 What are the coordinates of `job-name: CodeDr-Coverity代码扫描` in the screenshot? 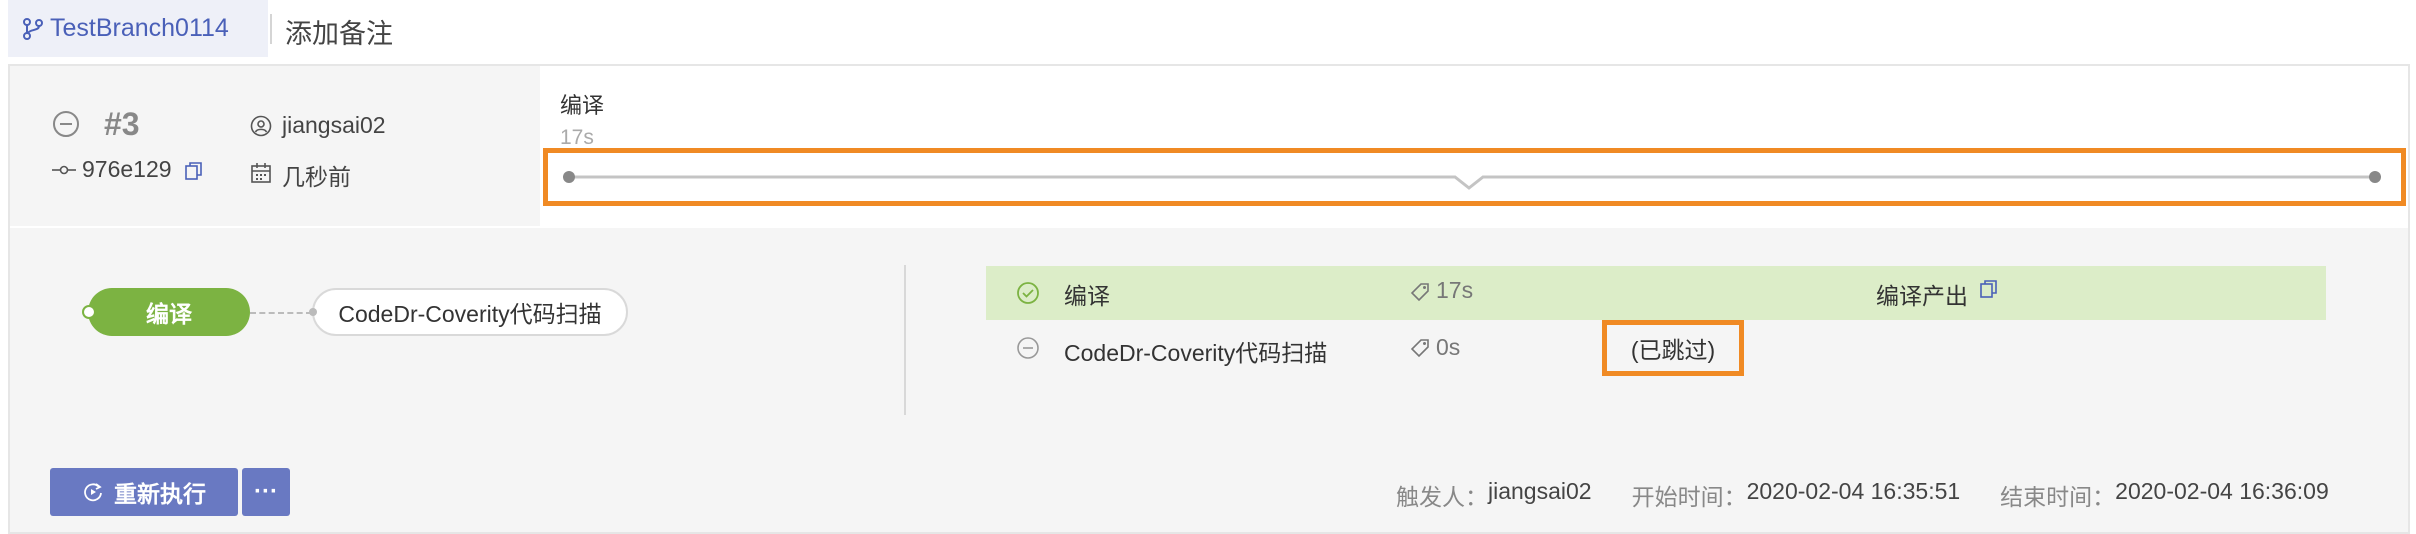 It's located at (1195, 351).